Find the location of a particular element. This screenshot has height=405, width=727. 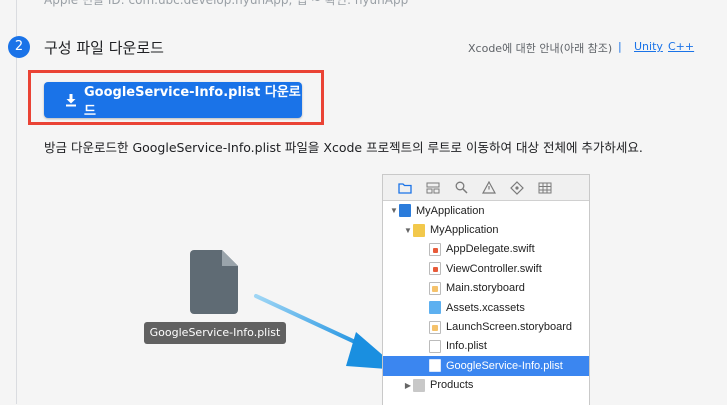

folder-icon is located at coordinates (405, 188).